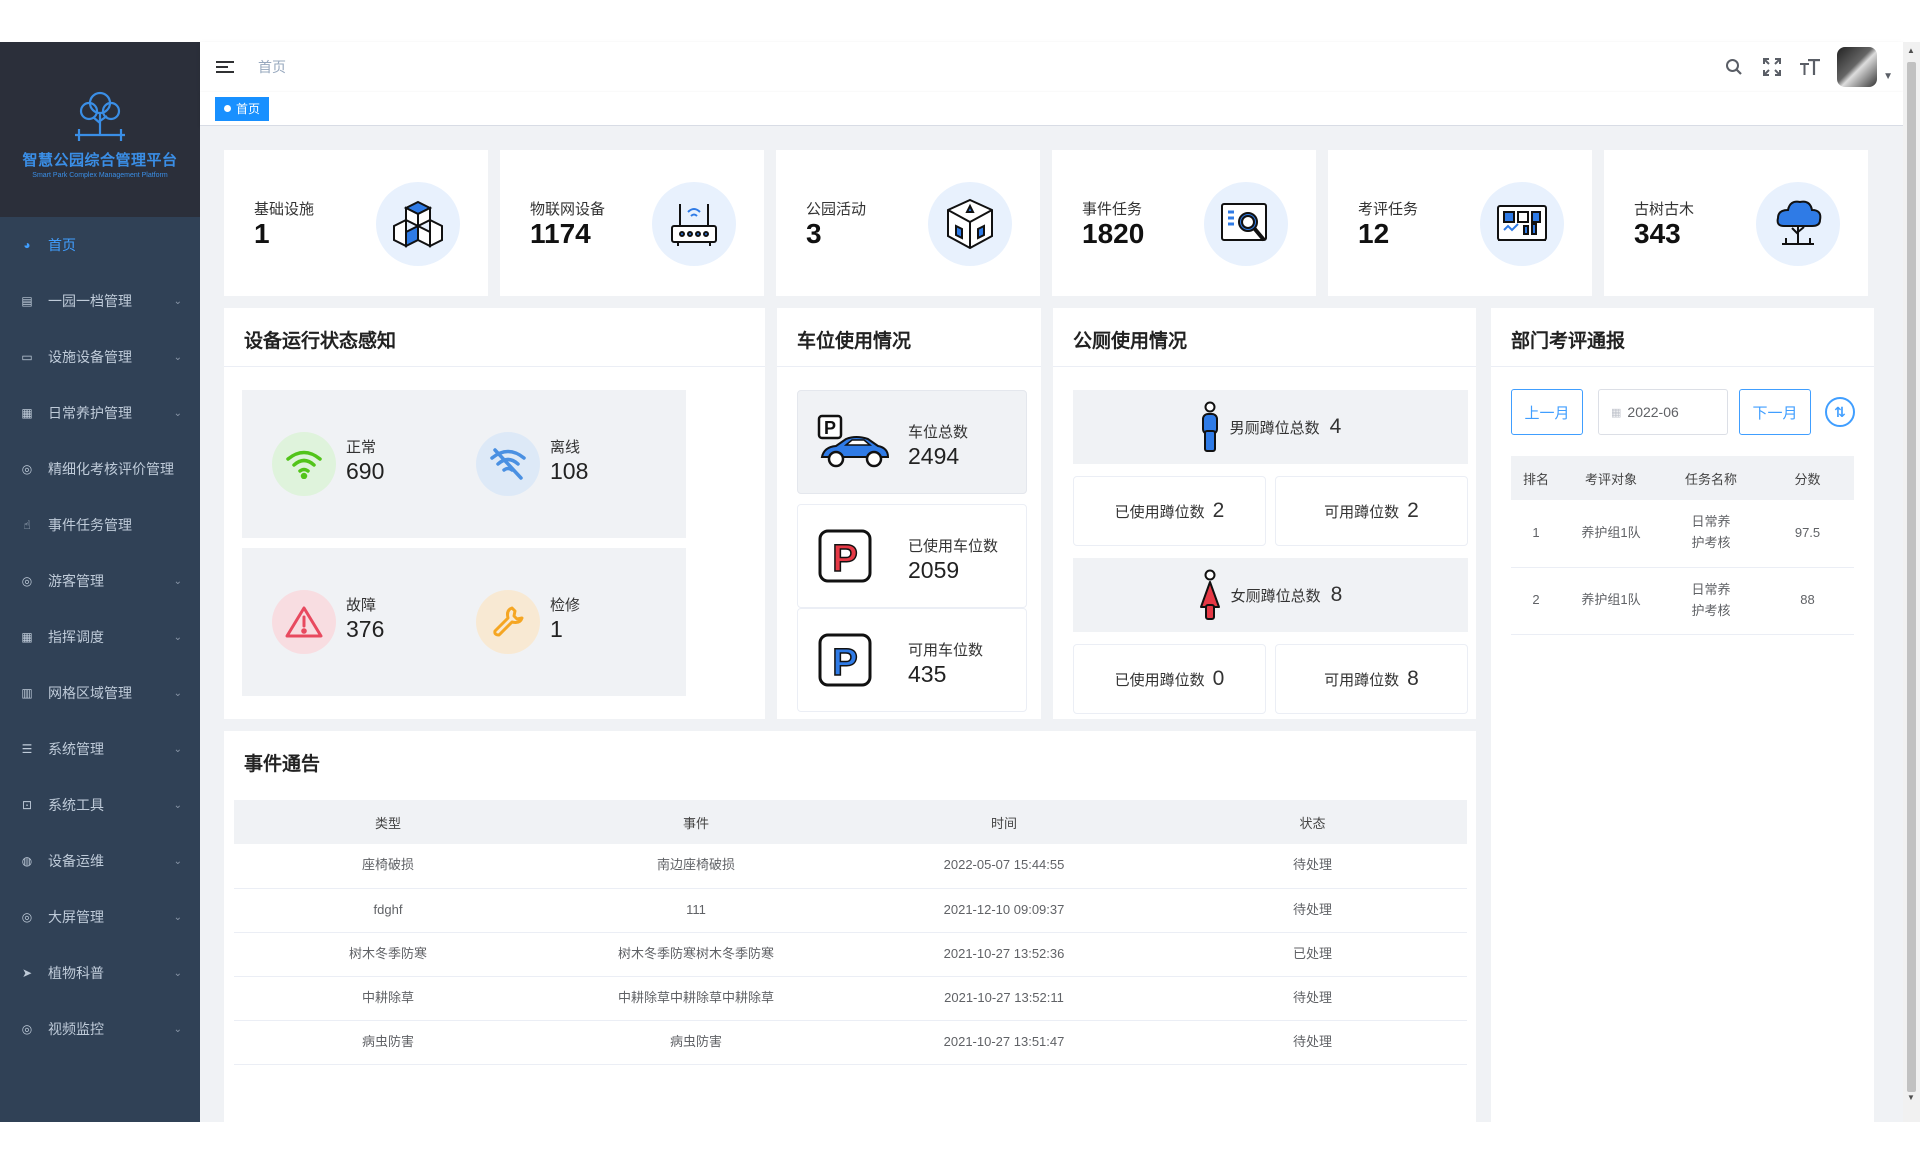 Image resolution: width=1920 pixels, height=1163 pixels. What do you see at coordinates (556, 629) in the screenshot?
I see `device-status-value: 1` at bounding box center [556, 629].